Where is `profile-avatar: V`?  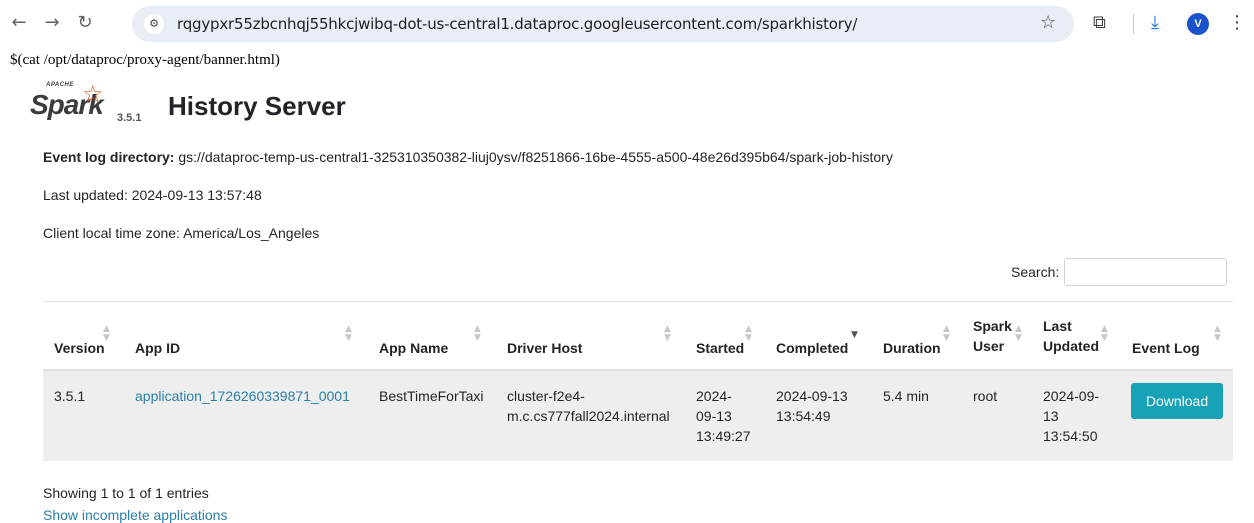 profile-avatar: V is located at coordinates (1198, 24).